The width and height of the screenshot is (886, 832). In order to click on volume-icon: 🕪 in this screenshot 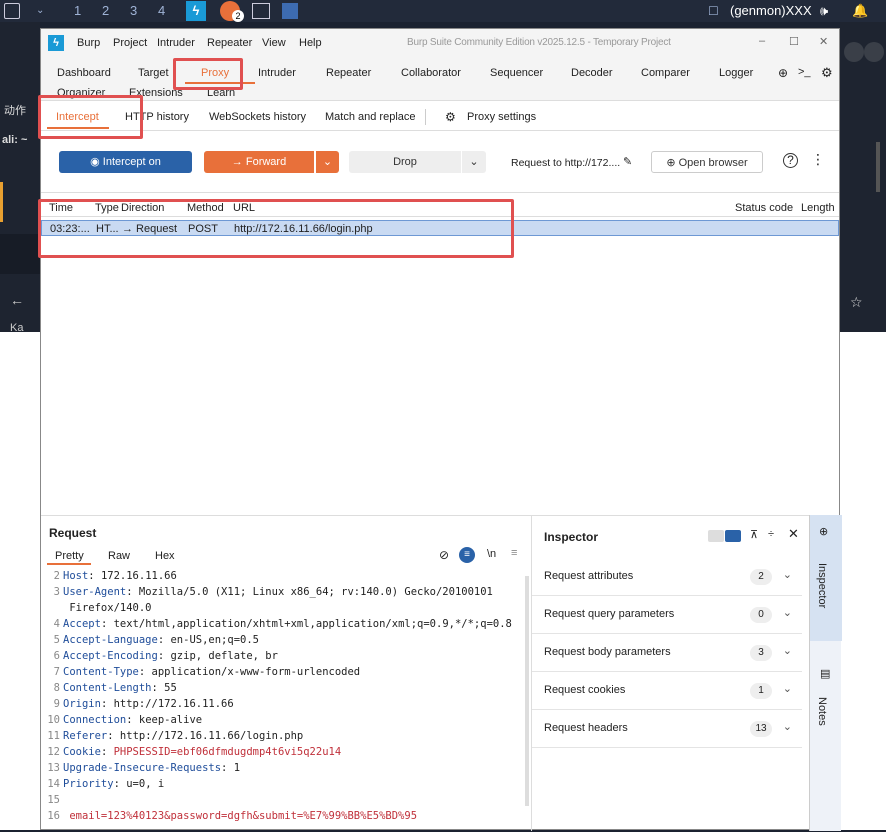, I will do `click(824, 11)`.